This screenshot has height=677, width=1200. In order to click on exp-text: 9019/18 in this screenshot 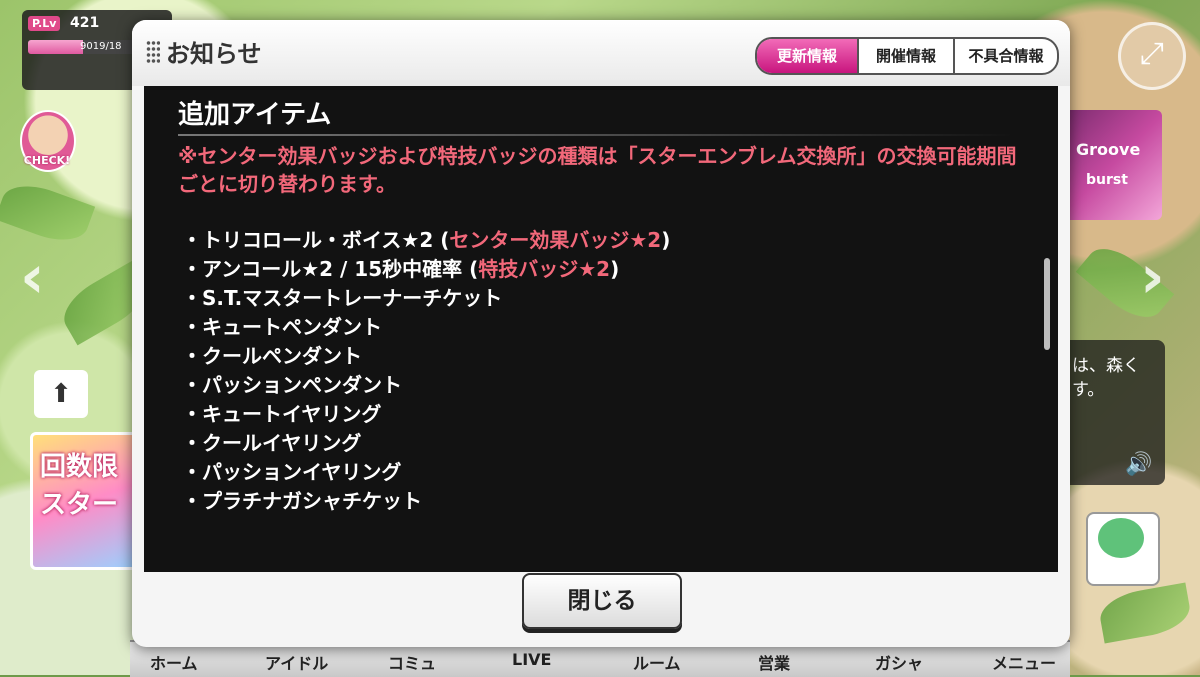, I will do `click(101, 46)`.